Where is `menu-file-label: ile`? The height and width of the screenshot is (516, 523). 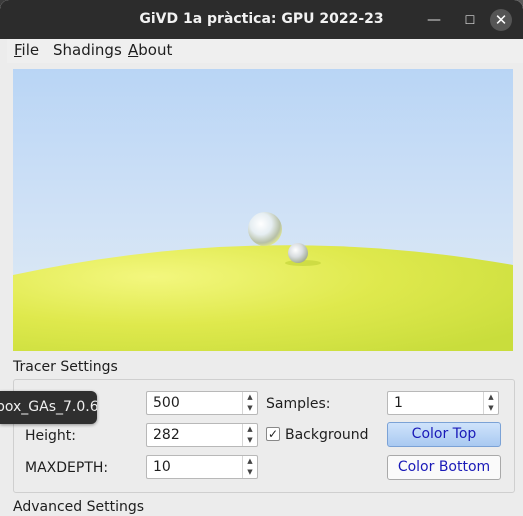 menu-file-label: ile is located at coordinates (30, 50).